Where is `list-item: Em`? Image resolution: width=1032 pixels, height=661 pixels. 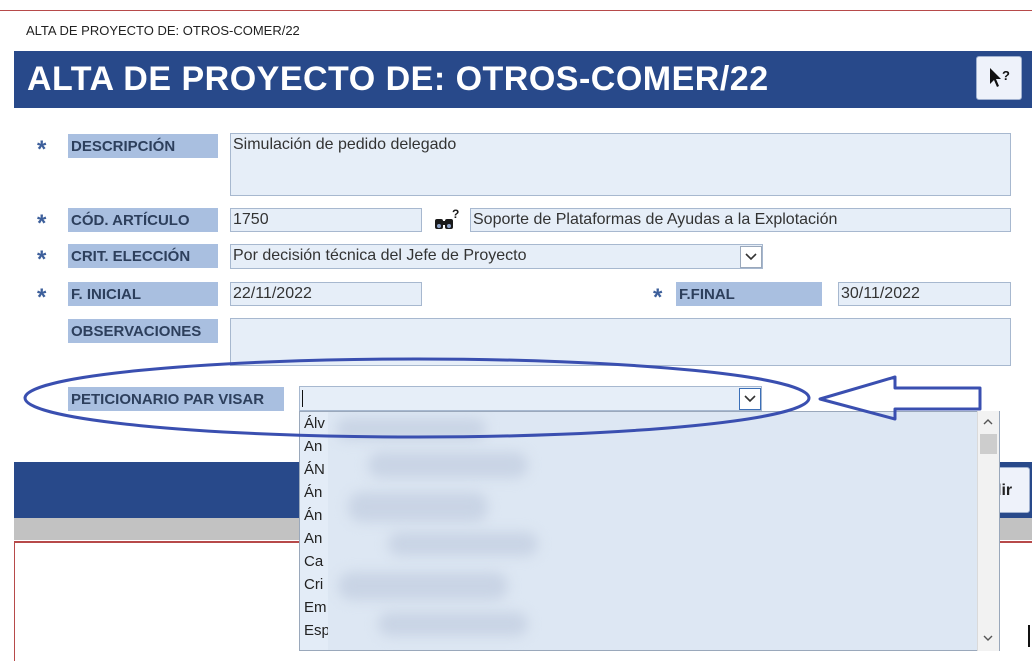
list-item: Em is located at coordinates (315, 610).